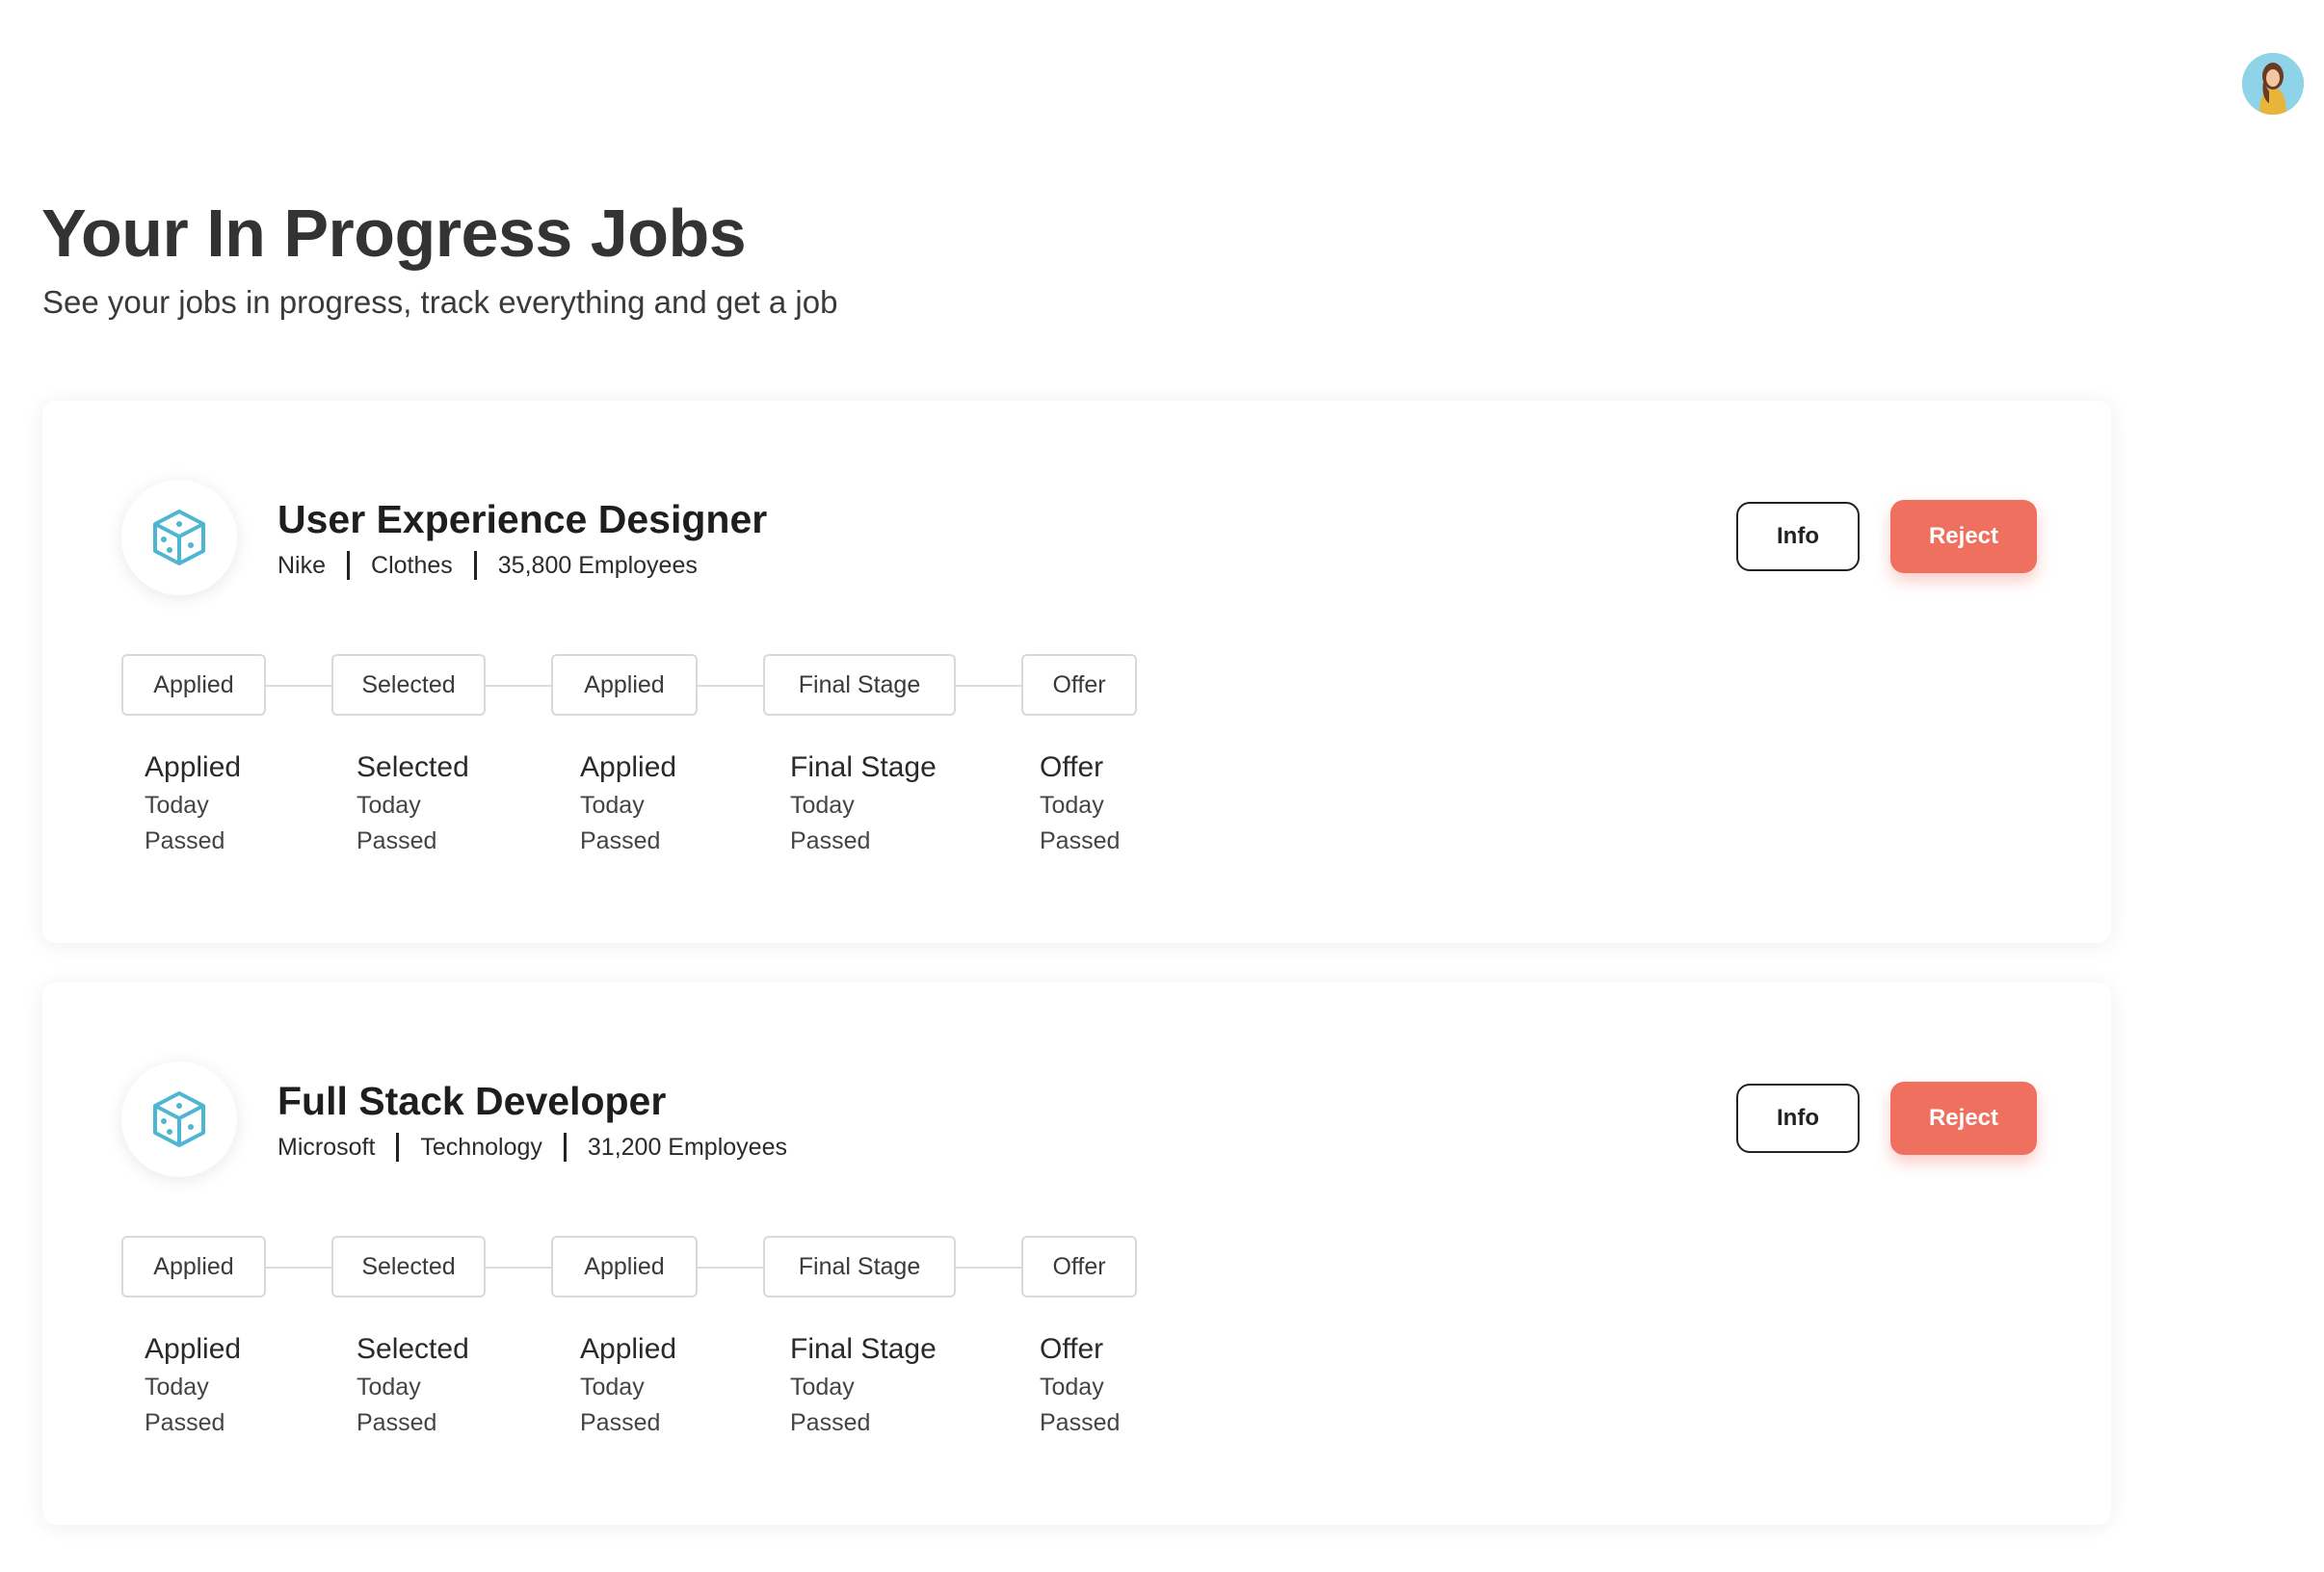 The width and height of the screenshot is (2324, 1572). Describe the element at coordinates (472, 1101) in the screenshot. I see `job-title: Full Stack Developer` at that location.